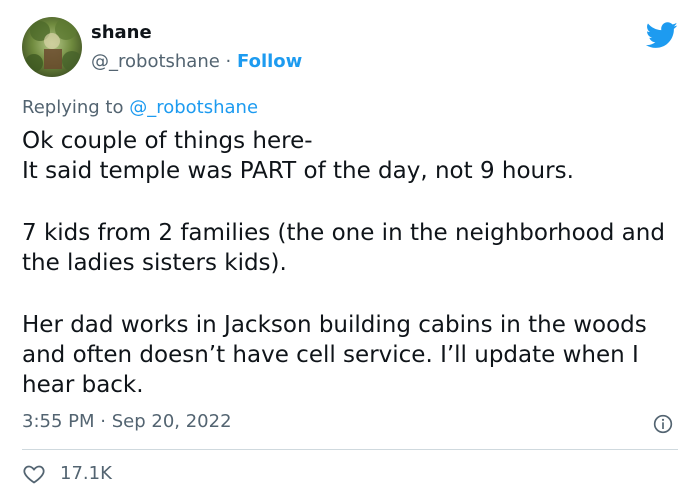  Describe the element at coordinates (121, 33) in the screenshot. I see `author-name: shane` at that location.